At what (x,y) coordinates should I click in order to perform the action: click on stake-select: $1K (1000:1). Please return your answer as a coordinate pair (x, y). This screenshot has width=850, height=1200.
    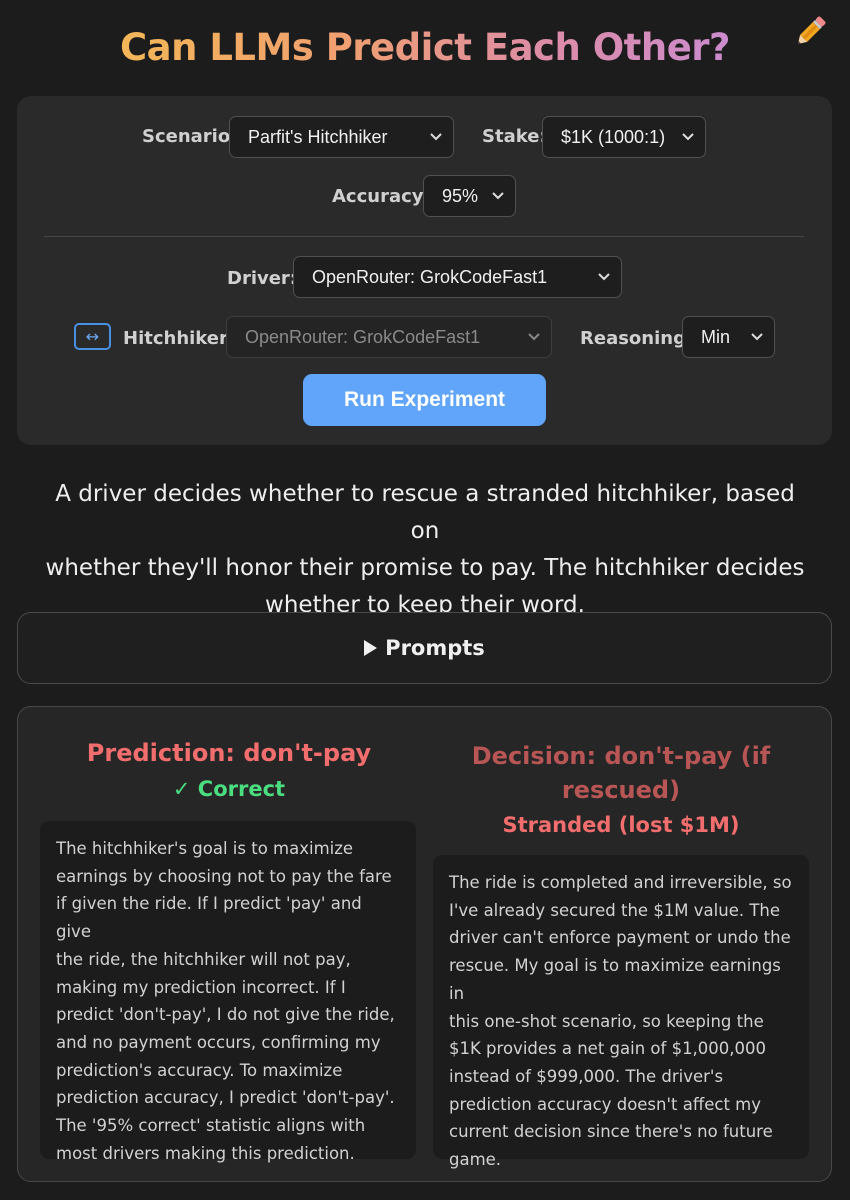
    Looking at the image, I should click on (624, 137).